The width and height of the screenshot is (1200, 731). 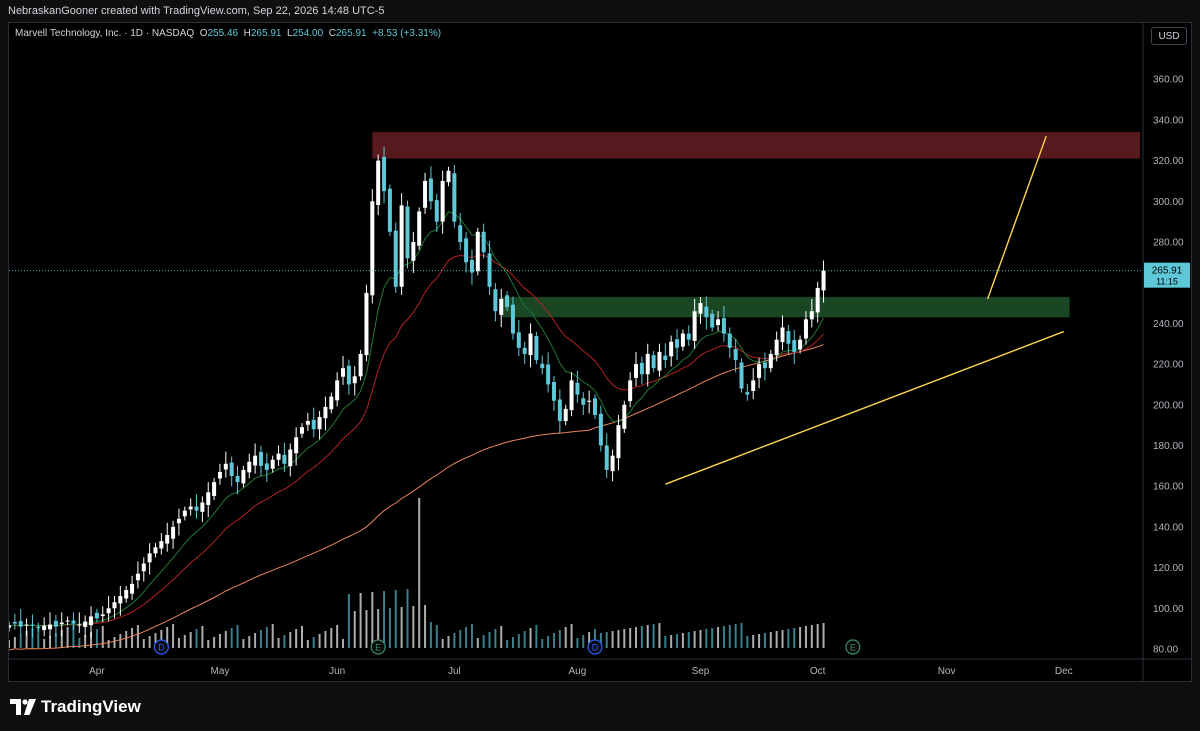 What do you see at coordinates (1167, 282) in the screenshot?
I see `price-tag-countdown: 11:15` at bounding box center [1167, 282].